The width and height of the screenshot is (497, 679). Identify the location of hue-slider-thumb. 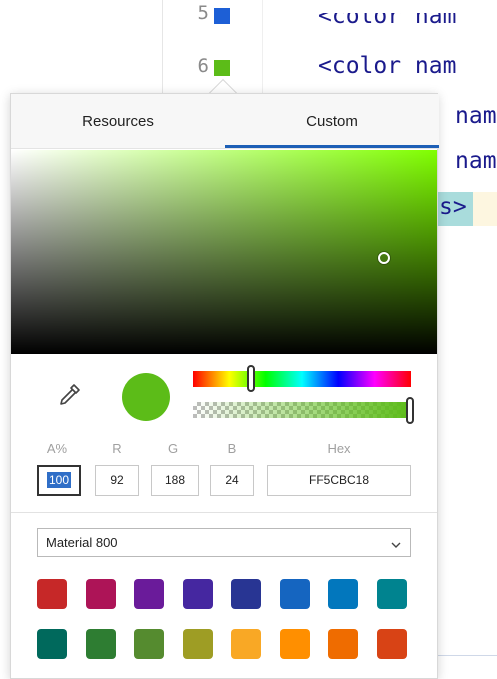
(251, 378).